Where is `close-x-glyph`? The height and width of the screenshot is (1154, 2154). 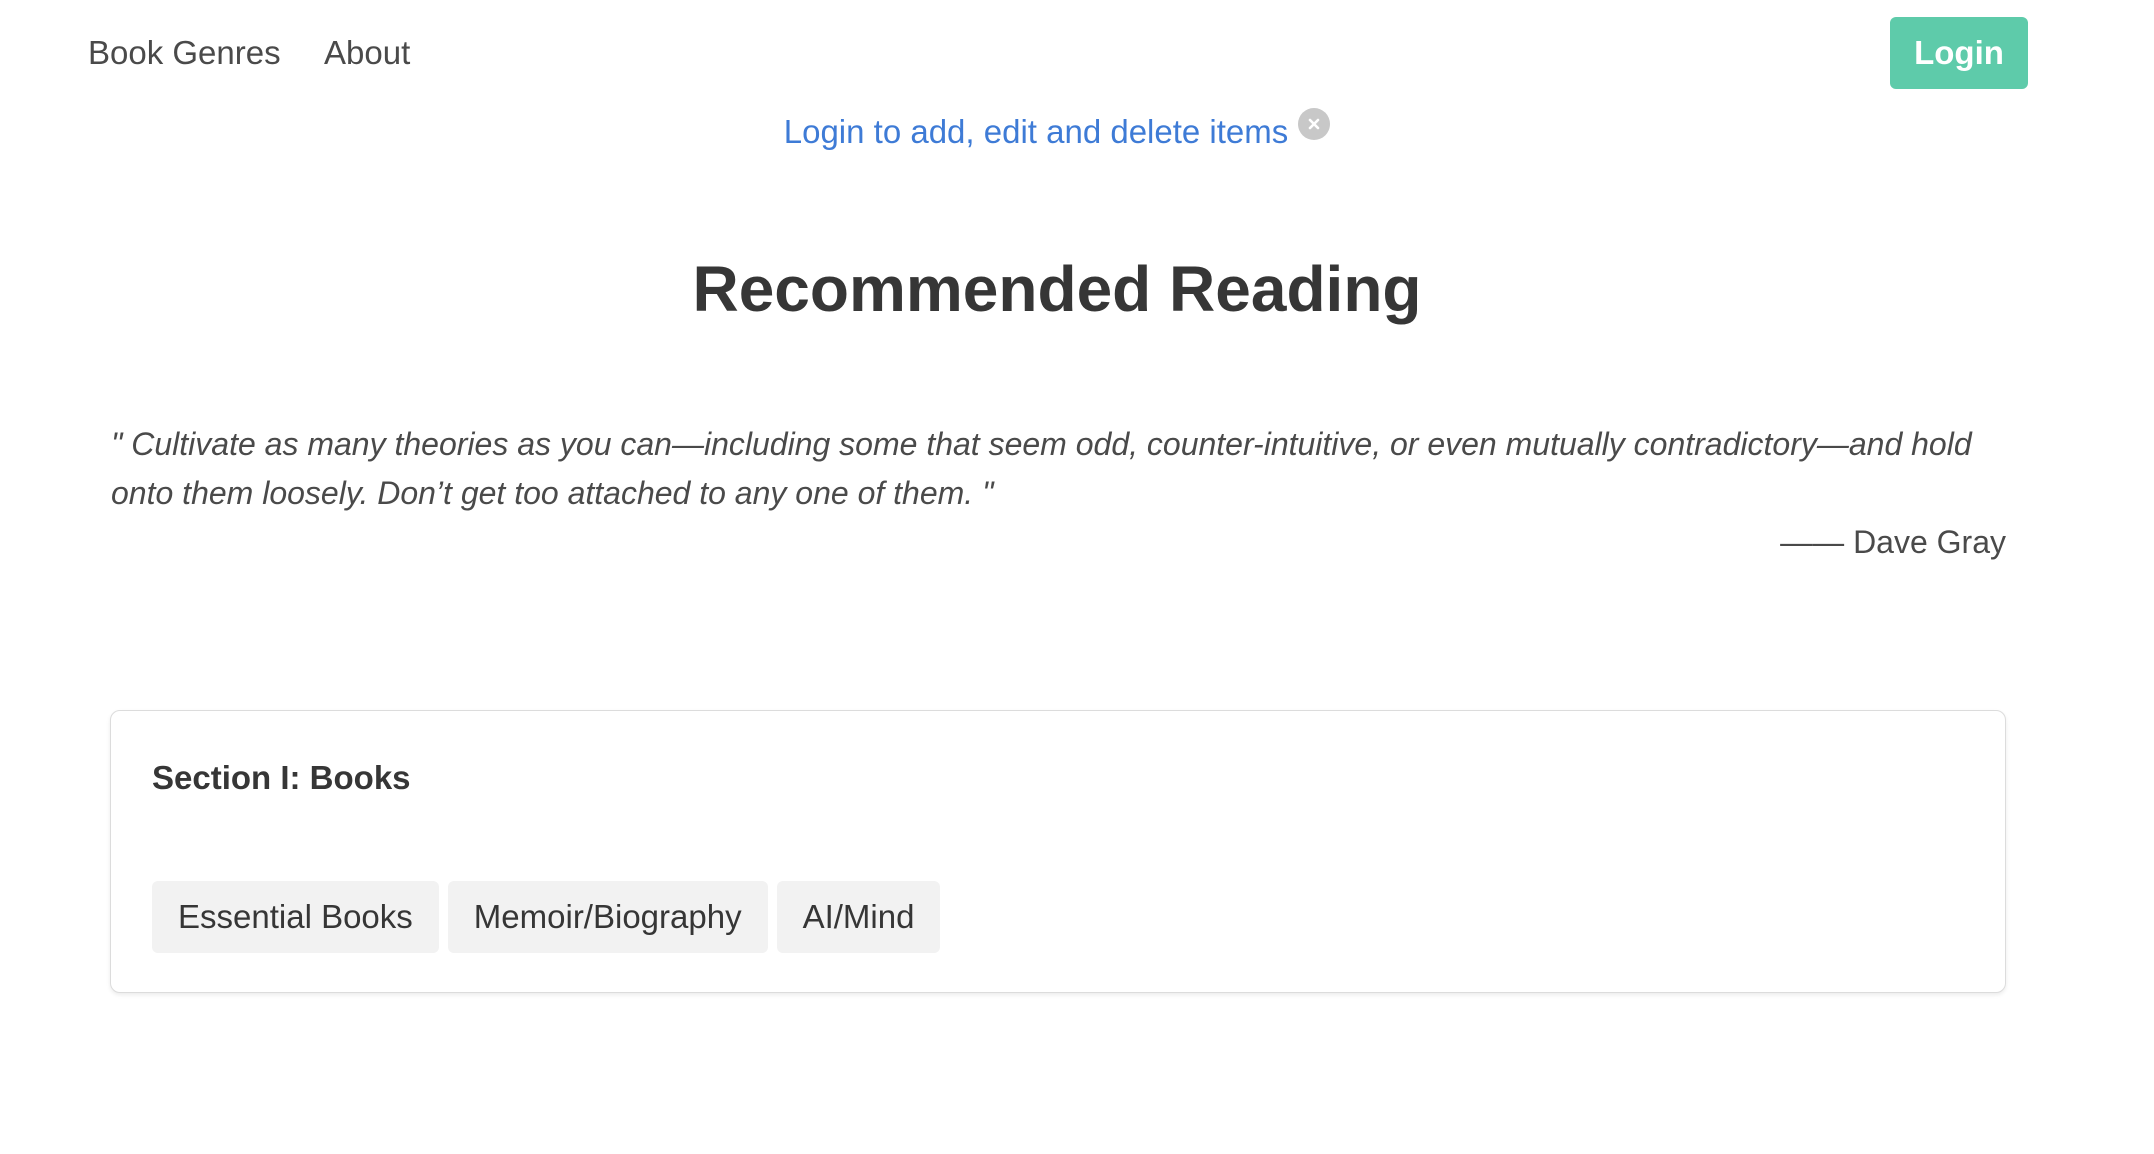
close-x-glyph is located at coordinates (1314, 124).